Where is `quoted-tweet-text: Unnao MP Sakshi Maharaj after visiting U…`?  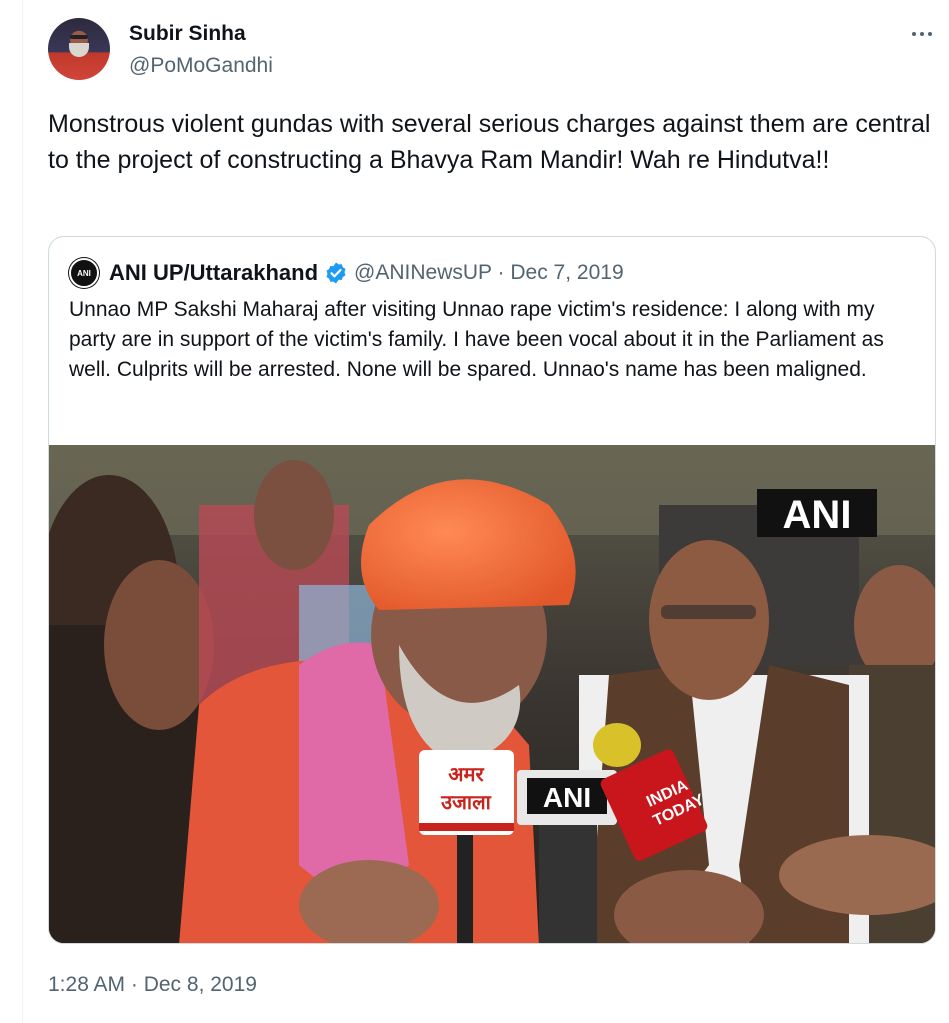 quoted-tweet-text: Unnao MP Sakshi Maharaj after visiting U… is located at coordinates (476, 339).